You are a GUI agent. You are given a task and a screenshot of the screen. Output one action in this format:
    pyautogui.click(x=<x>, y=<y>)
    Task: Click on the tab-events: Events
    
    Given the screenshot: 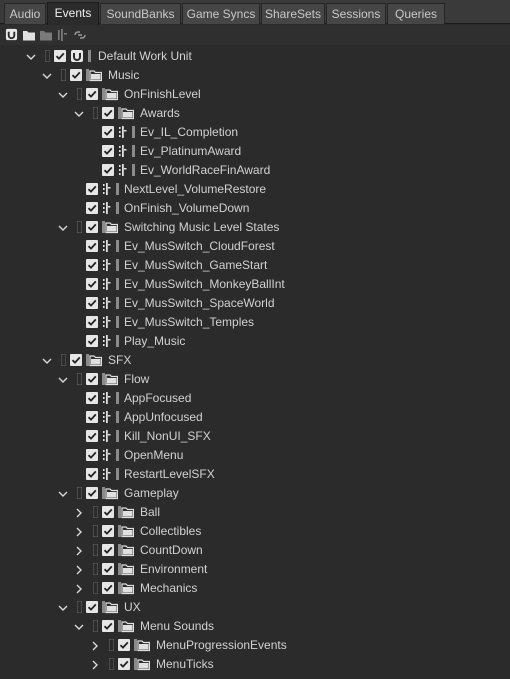 What is the action you would take?
    pyautogui.click(x=73, y=13)
    